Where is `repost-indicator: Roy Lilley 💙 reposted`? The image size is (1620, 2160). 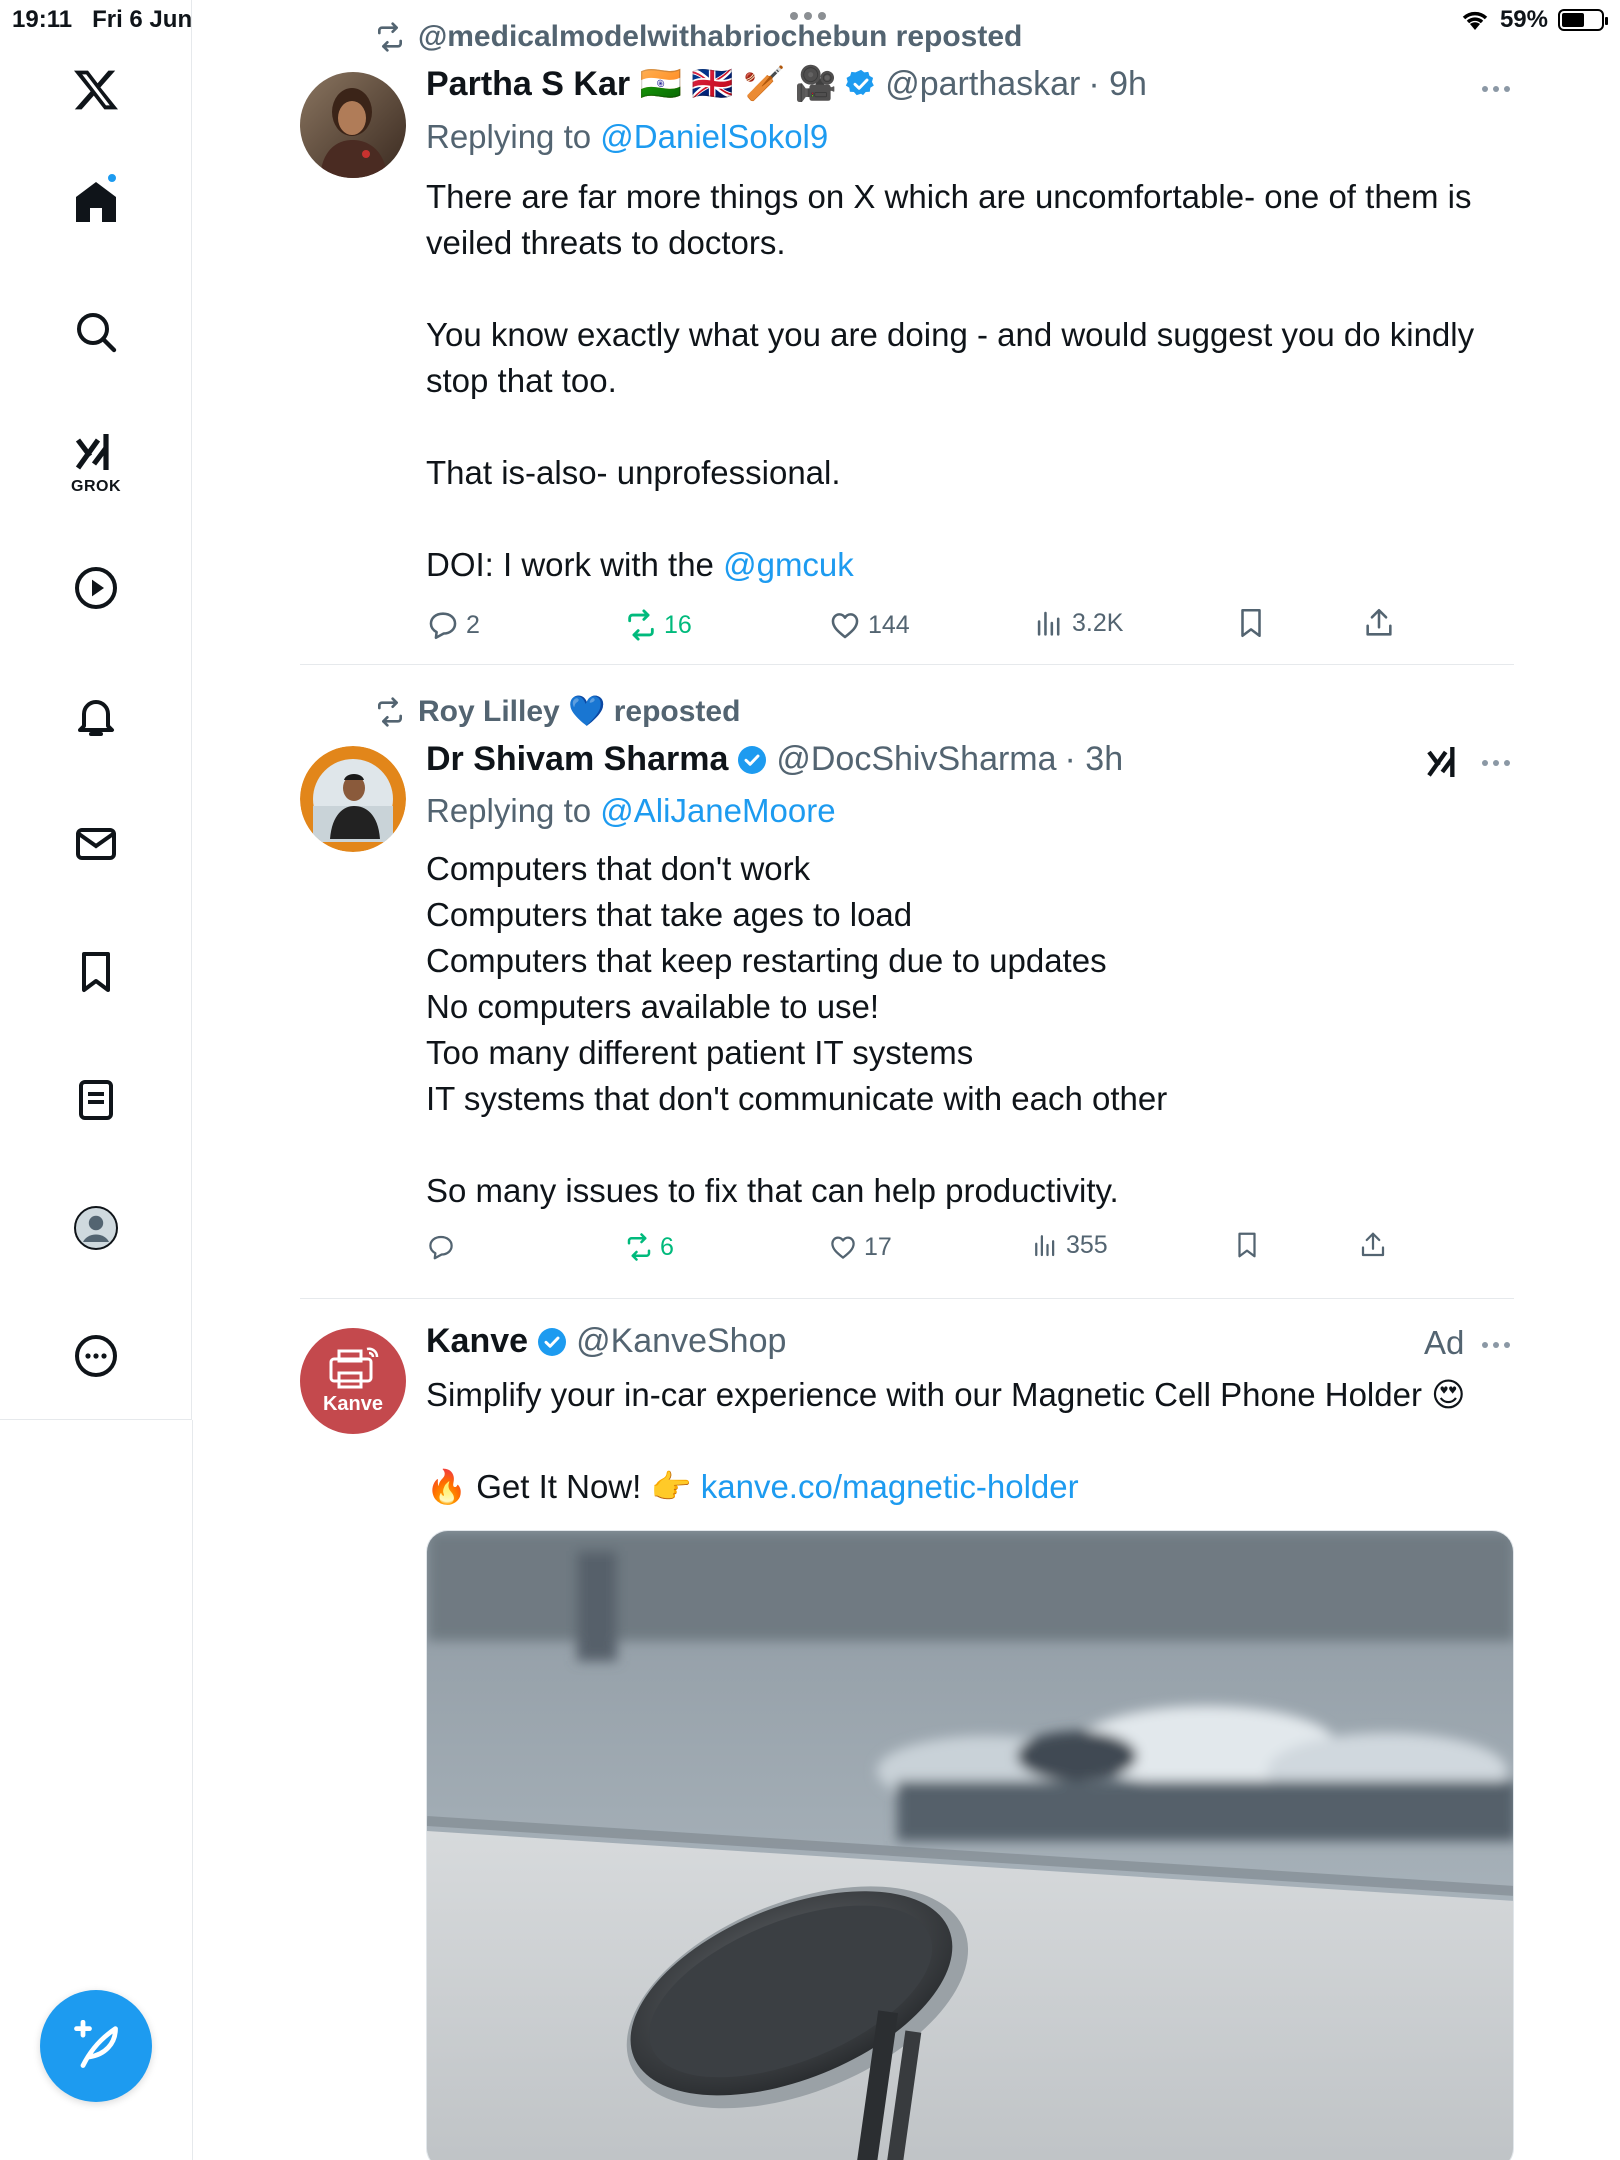
repost-indicator: Roy Lilley 💙 reposted is located at coordinates (557, 711).